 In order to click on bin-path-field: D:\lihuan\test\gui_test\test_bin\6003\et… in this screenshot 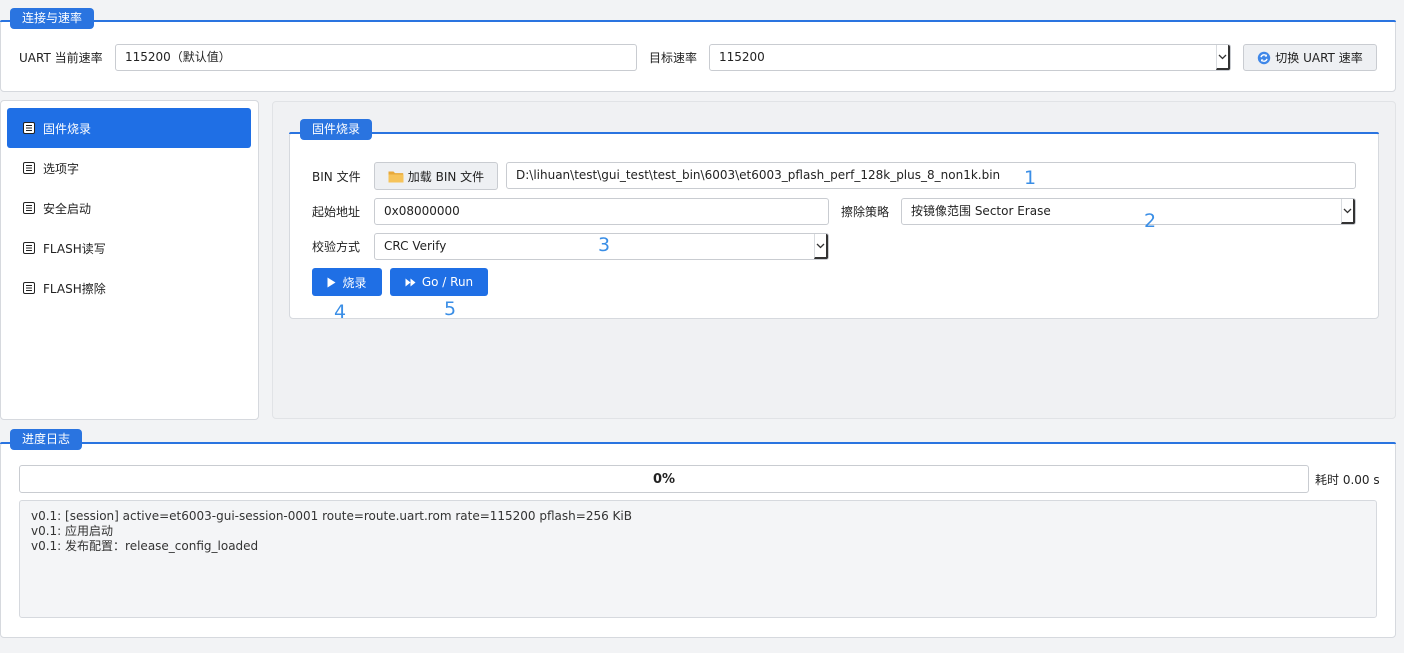, I will do `click(931, 175)`.